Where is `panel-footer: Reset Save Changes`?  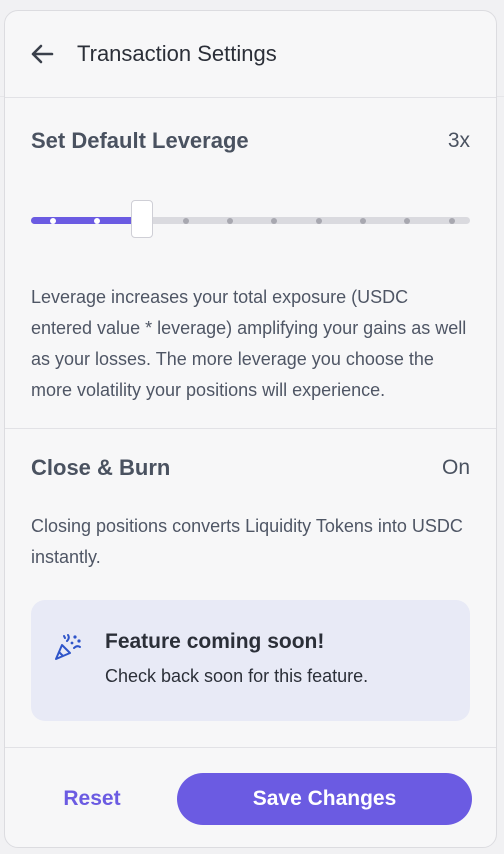
panel-footer: Reset Save Changes is located at coordinates (250, 786).